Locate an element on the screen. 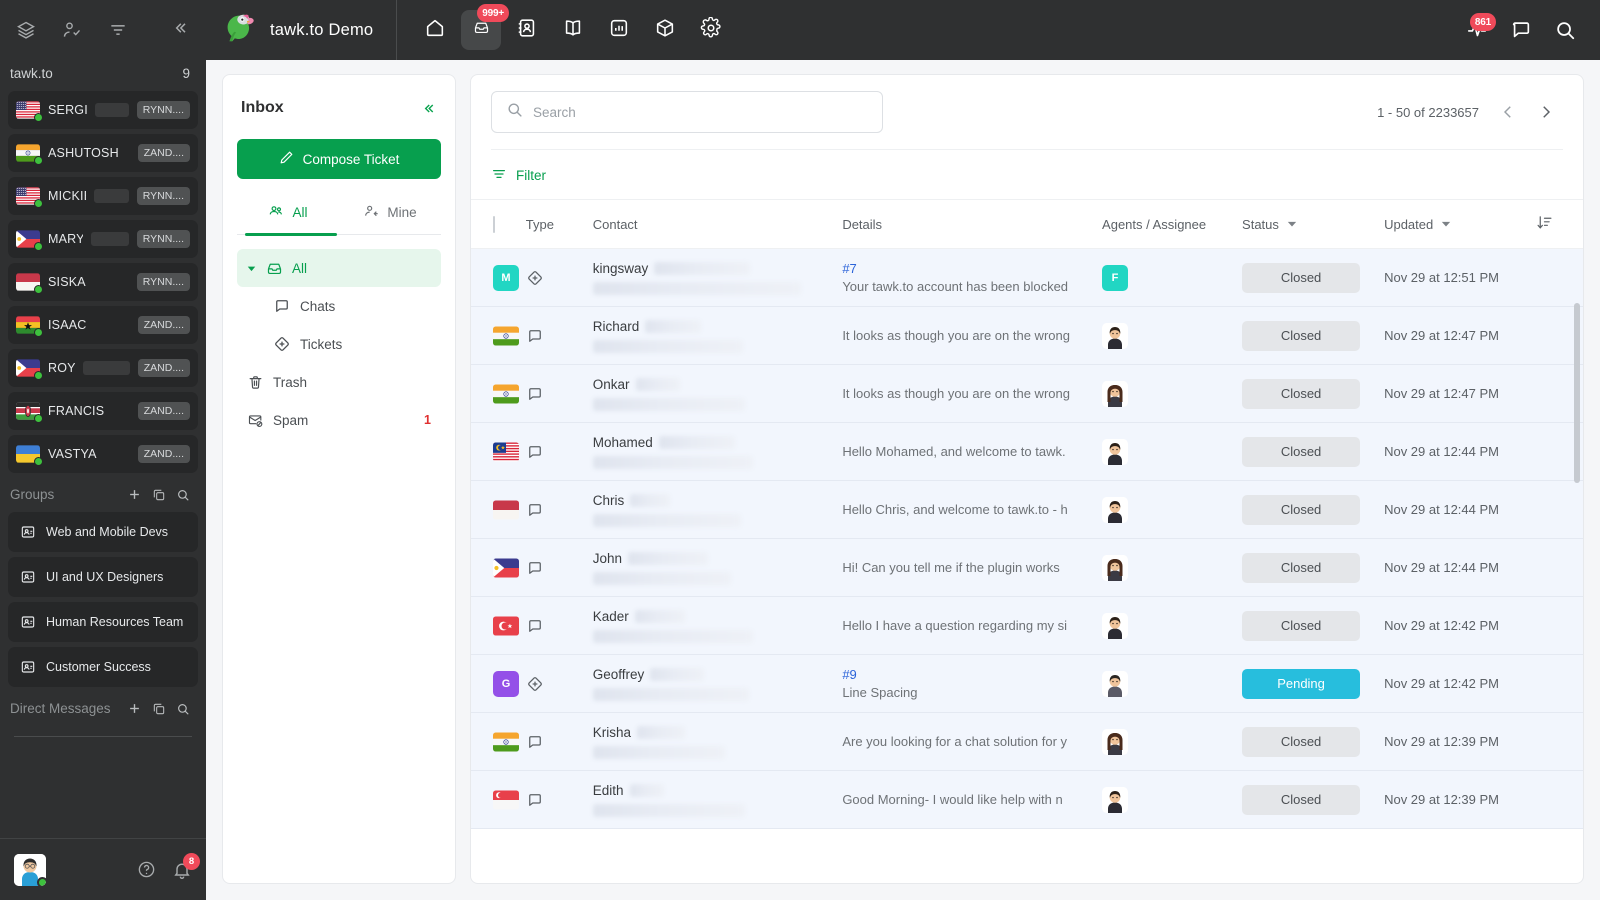 The image size is (1600, 900). group-list-item: Customer Success is located at coordinates (103, 667).